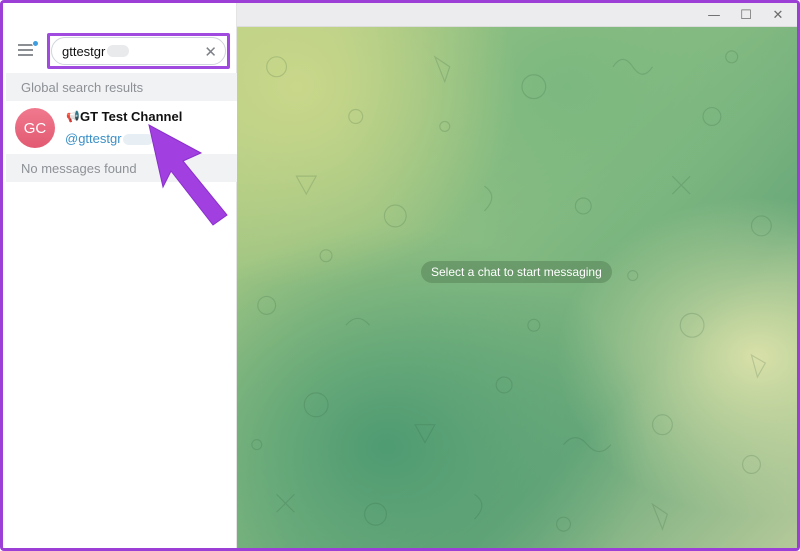  I want to click on arrow-annotation-icon, so click(188, 175).